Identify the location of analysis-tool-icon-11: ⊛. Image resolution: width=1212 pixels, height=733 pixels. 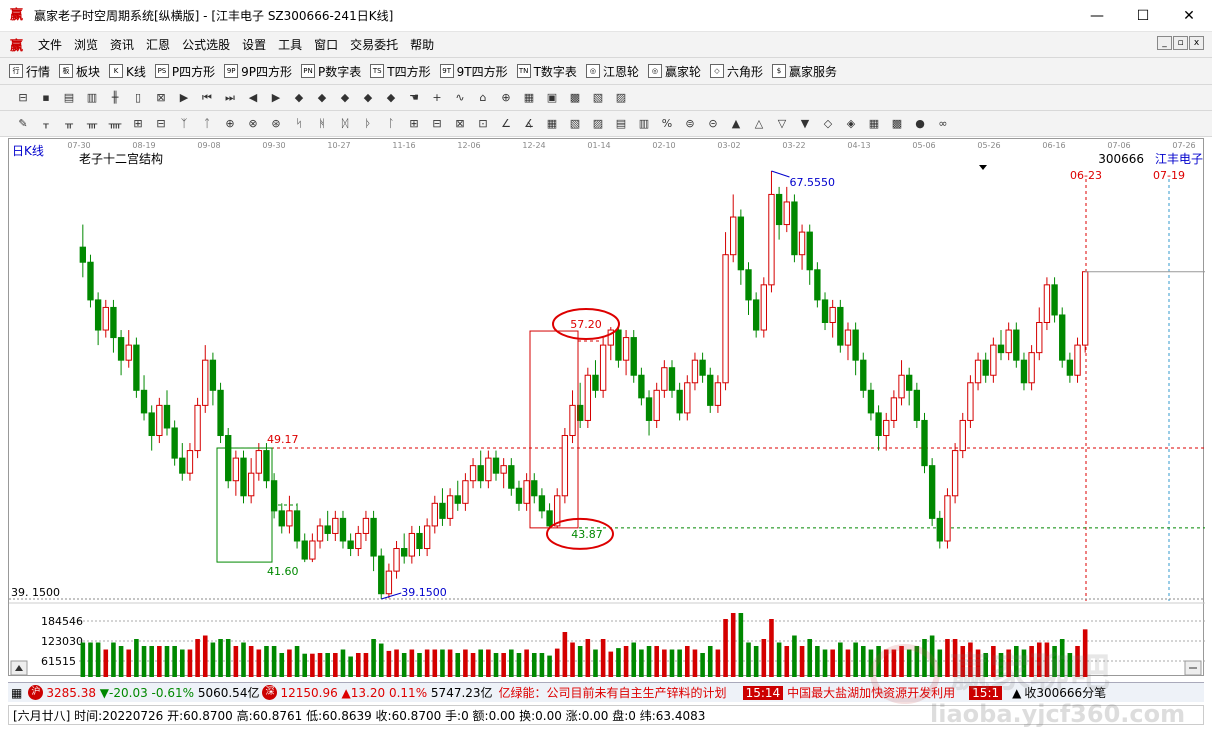
(276, 124).